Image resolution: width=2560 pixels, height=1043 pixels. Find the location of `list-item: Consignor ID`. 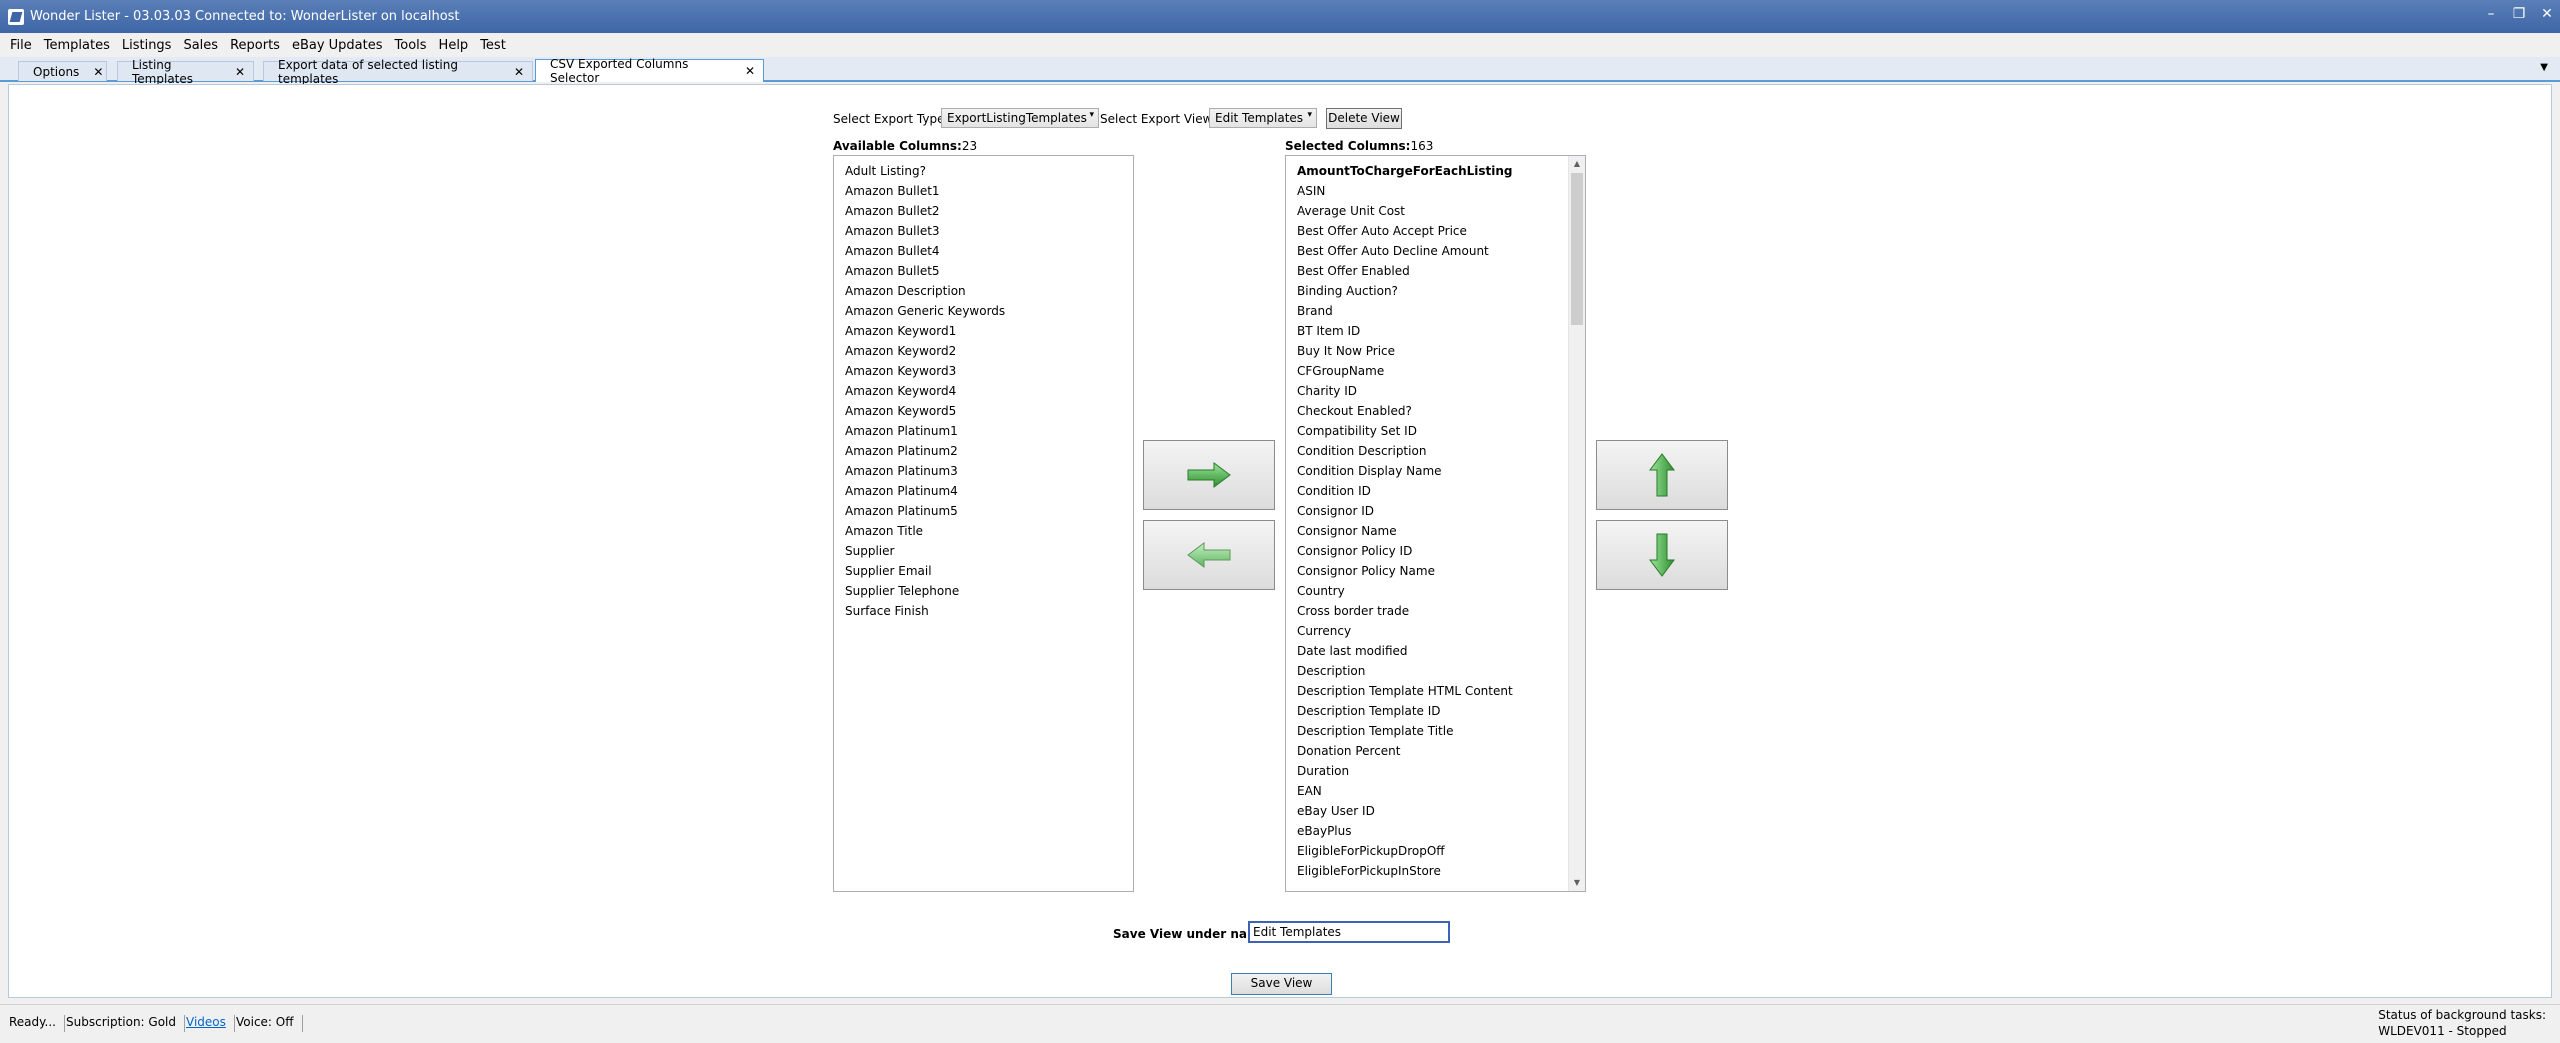

list-item: Consignor ID is located at coordinates (1428, 511).